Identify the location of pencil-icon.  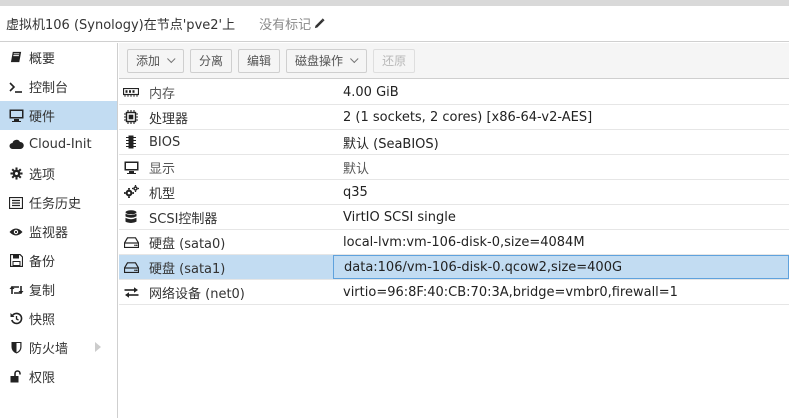
(319, 23).